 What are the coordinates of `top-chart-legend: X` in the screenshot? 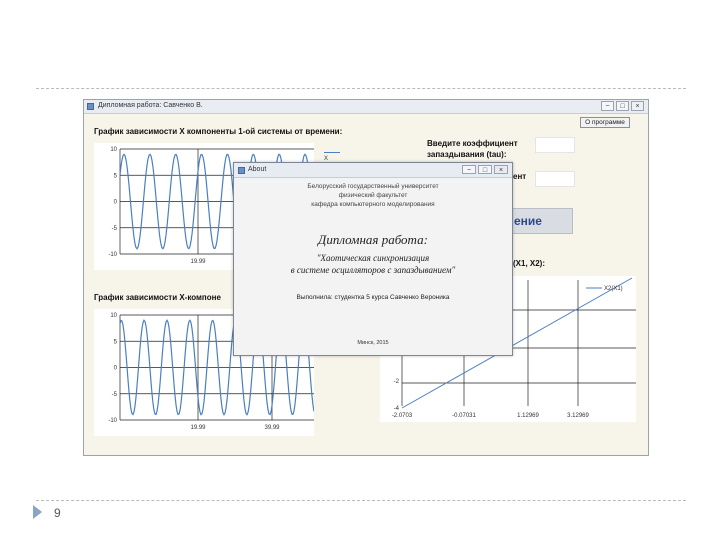 It's located at (332, 156).